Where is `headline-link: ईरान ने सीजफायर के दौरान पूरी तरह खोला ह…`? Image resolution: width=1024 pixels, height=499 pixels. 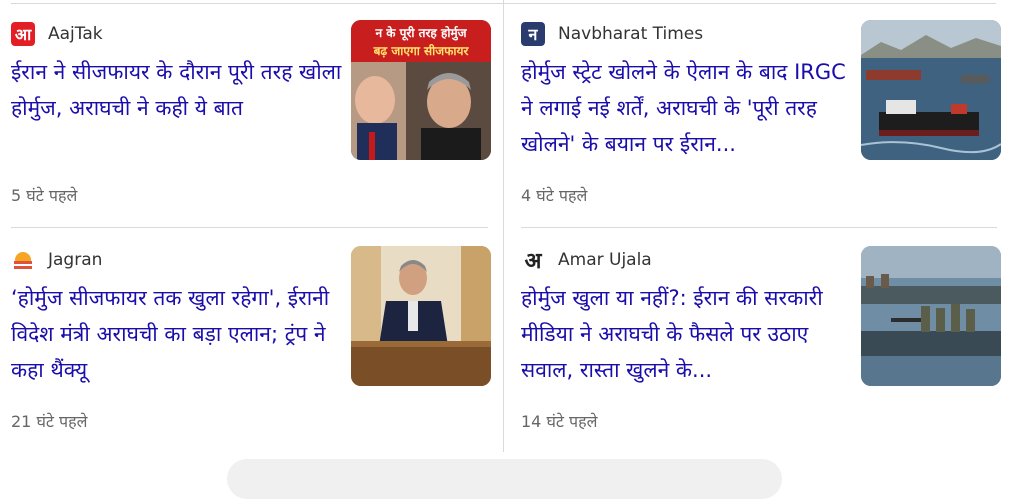
headline-link: ईरान ने सीजफायर के दौरान पूरी तरह खोला ह… is located at coordinates (178, 90).